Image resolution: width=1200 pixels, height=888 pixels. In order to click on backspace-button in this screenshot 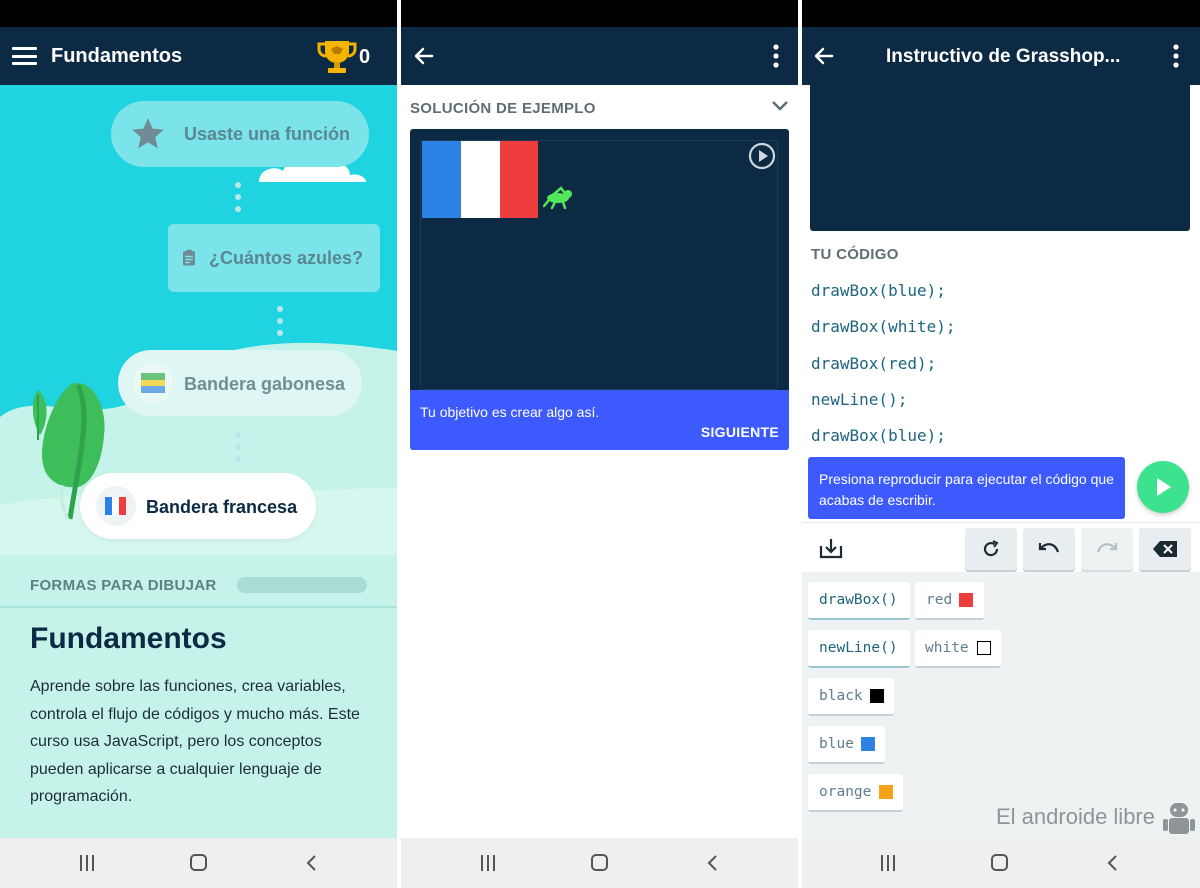, I will do `click(1165, 549)`.